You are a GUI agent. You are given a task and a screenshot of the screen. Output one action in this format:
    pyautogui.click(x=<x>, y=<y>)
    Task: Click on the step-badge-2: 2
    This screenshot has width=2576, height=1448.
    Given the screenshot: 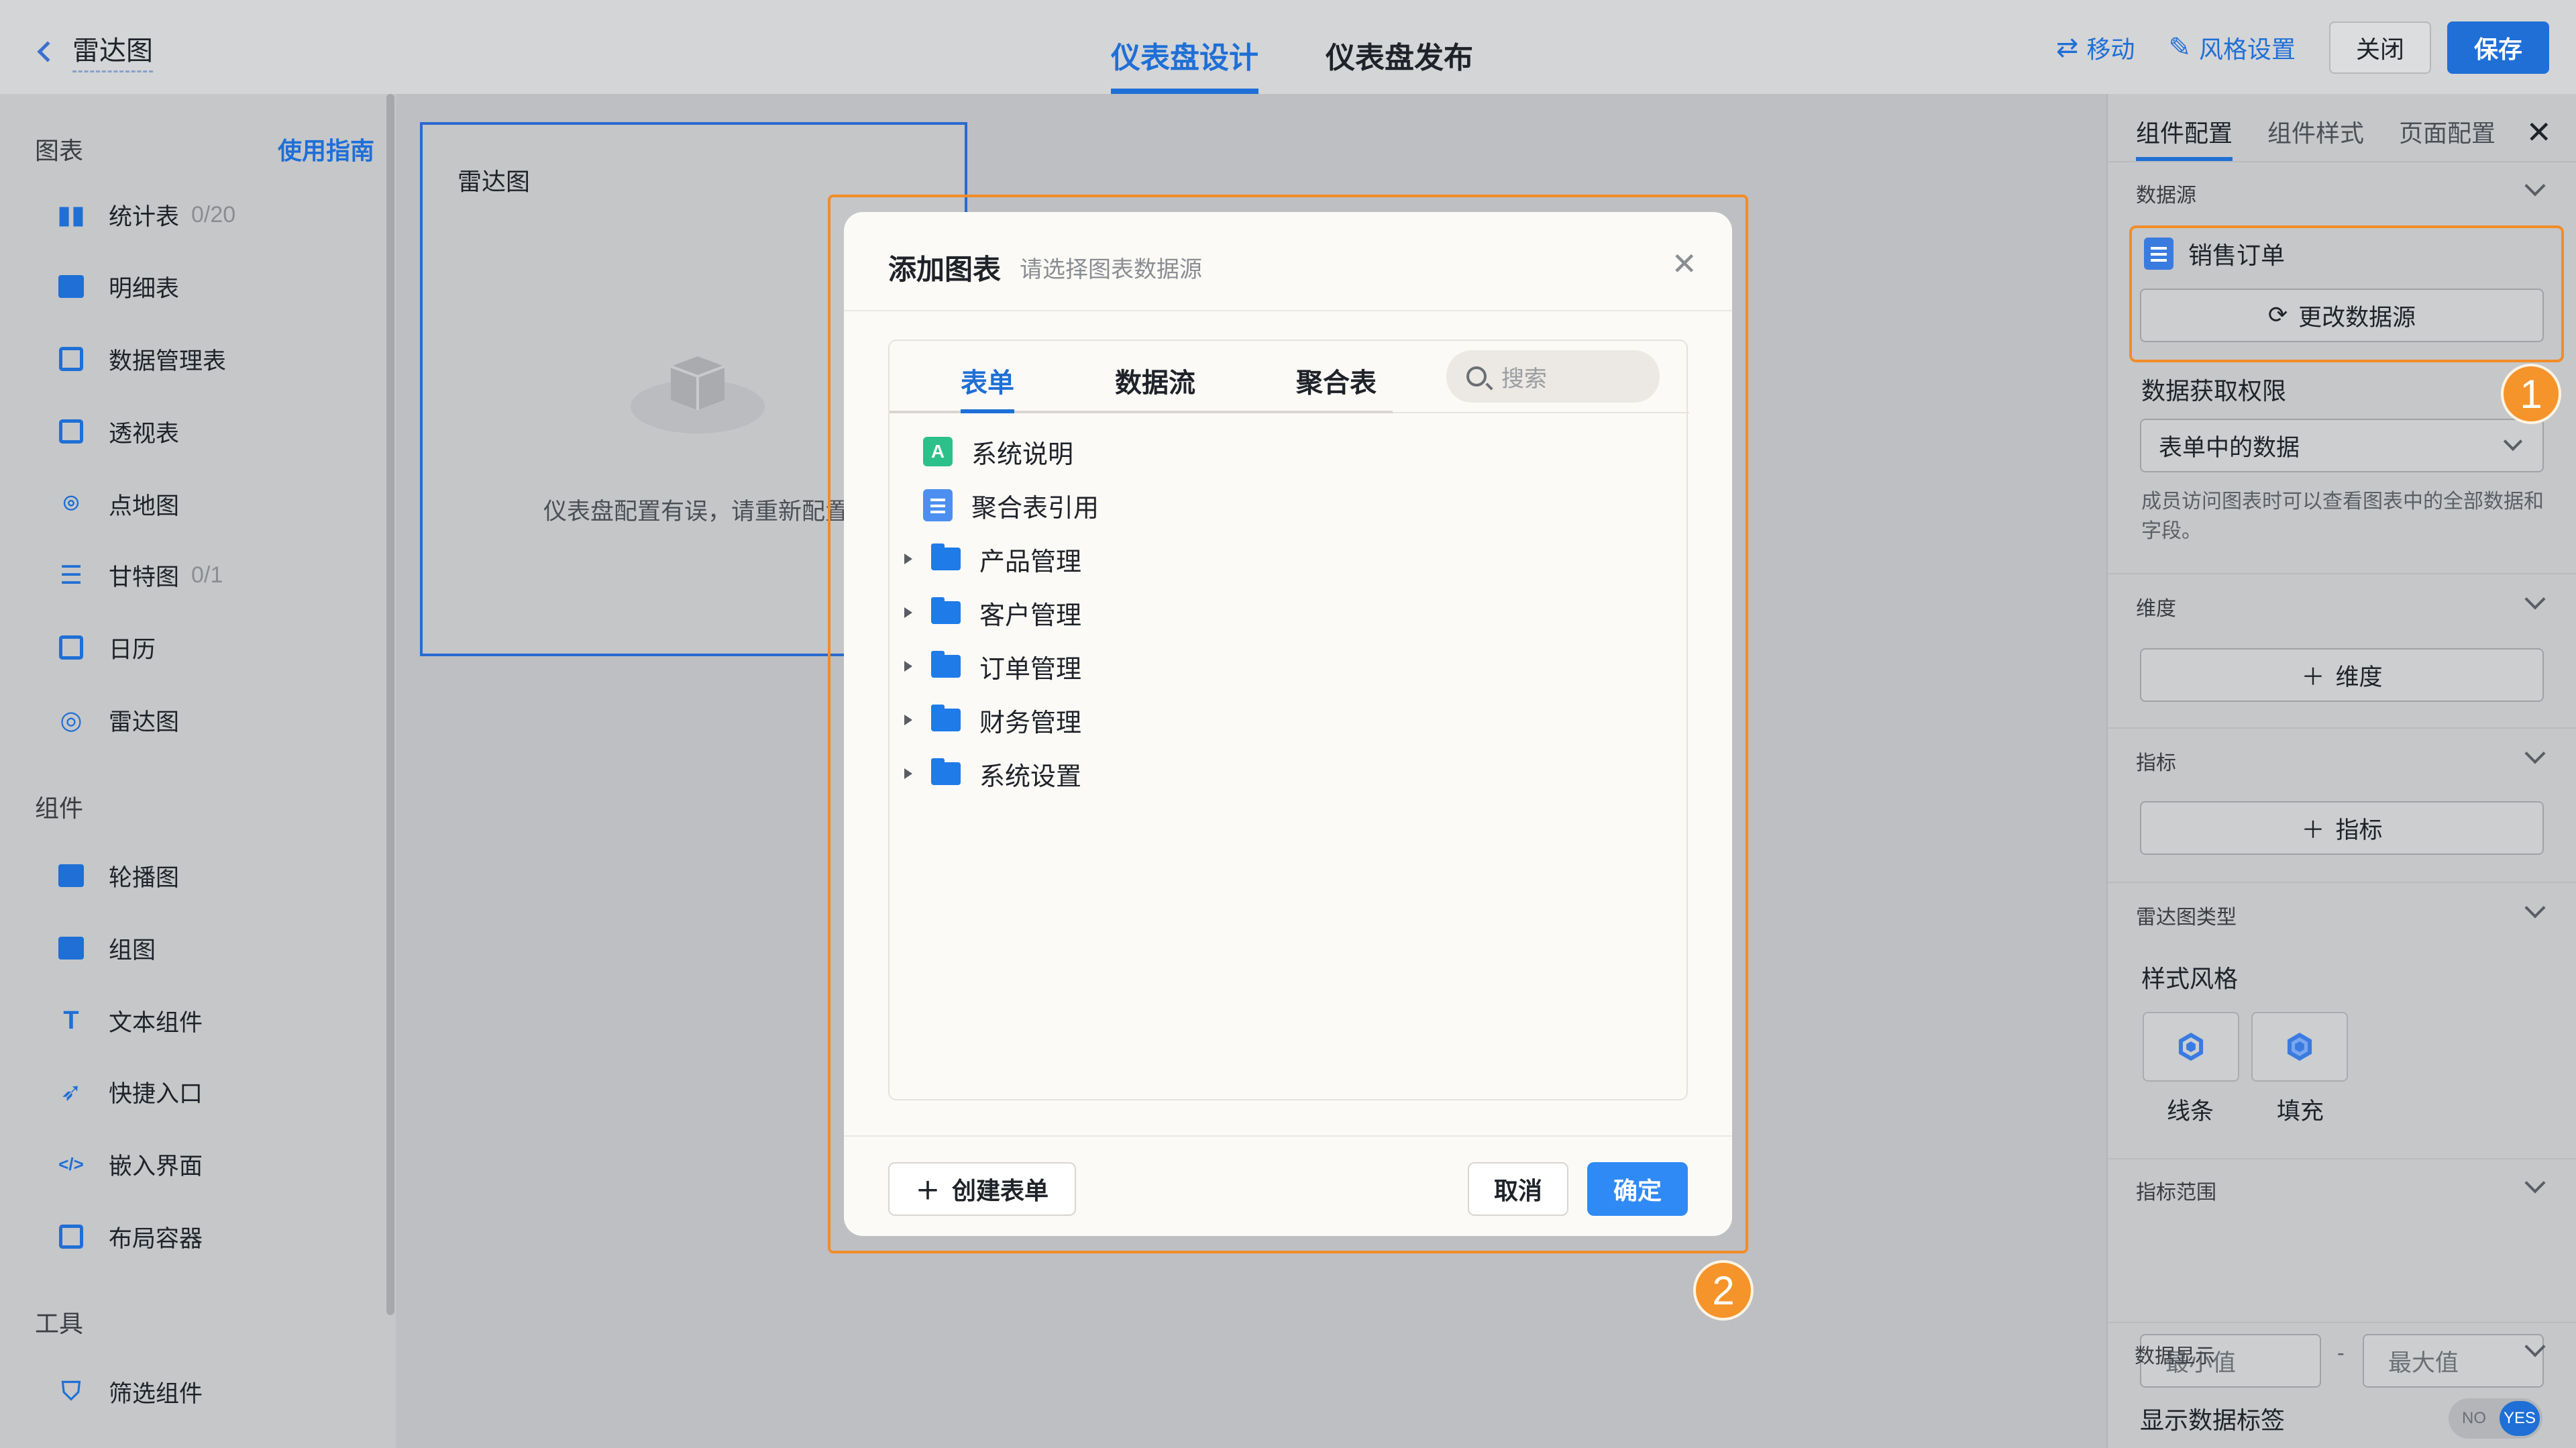 What is the action you would take?
    pyautogui.click(x=1723, y=1290)
    